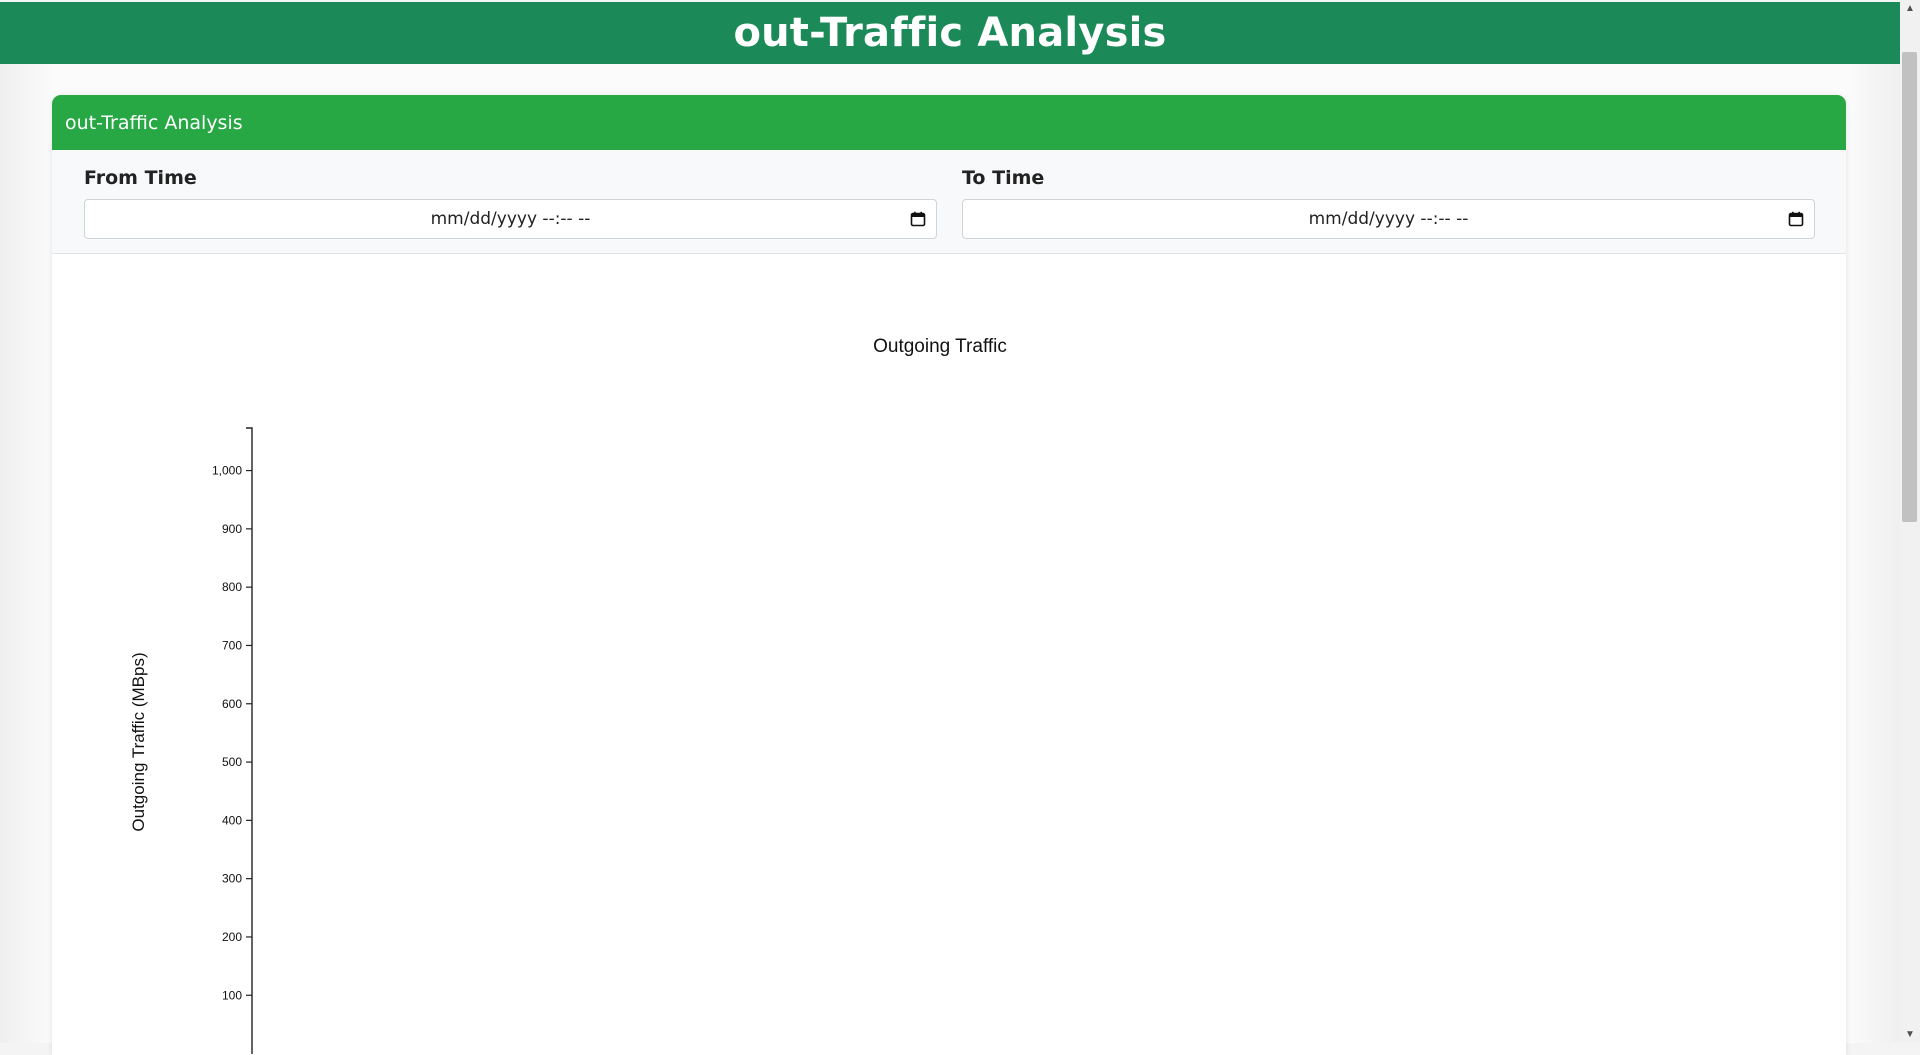  I want to click on to-time-filter: To Time mm/dd/yyyy --:-- --, so click(1388, 203).